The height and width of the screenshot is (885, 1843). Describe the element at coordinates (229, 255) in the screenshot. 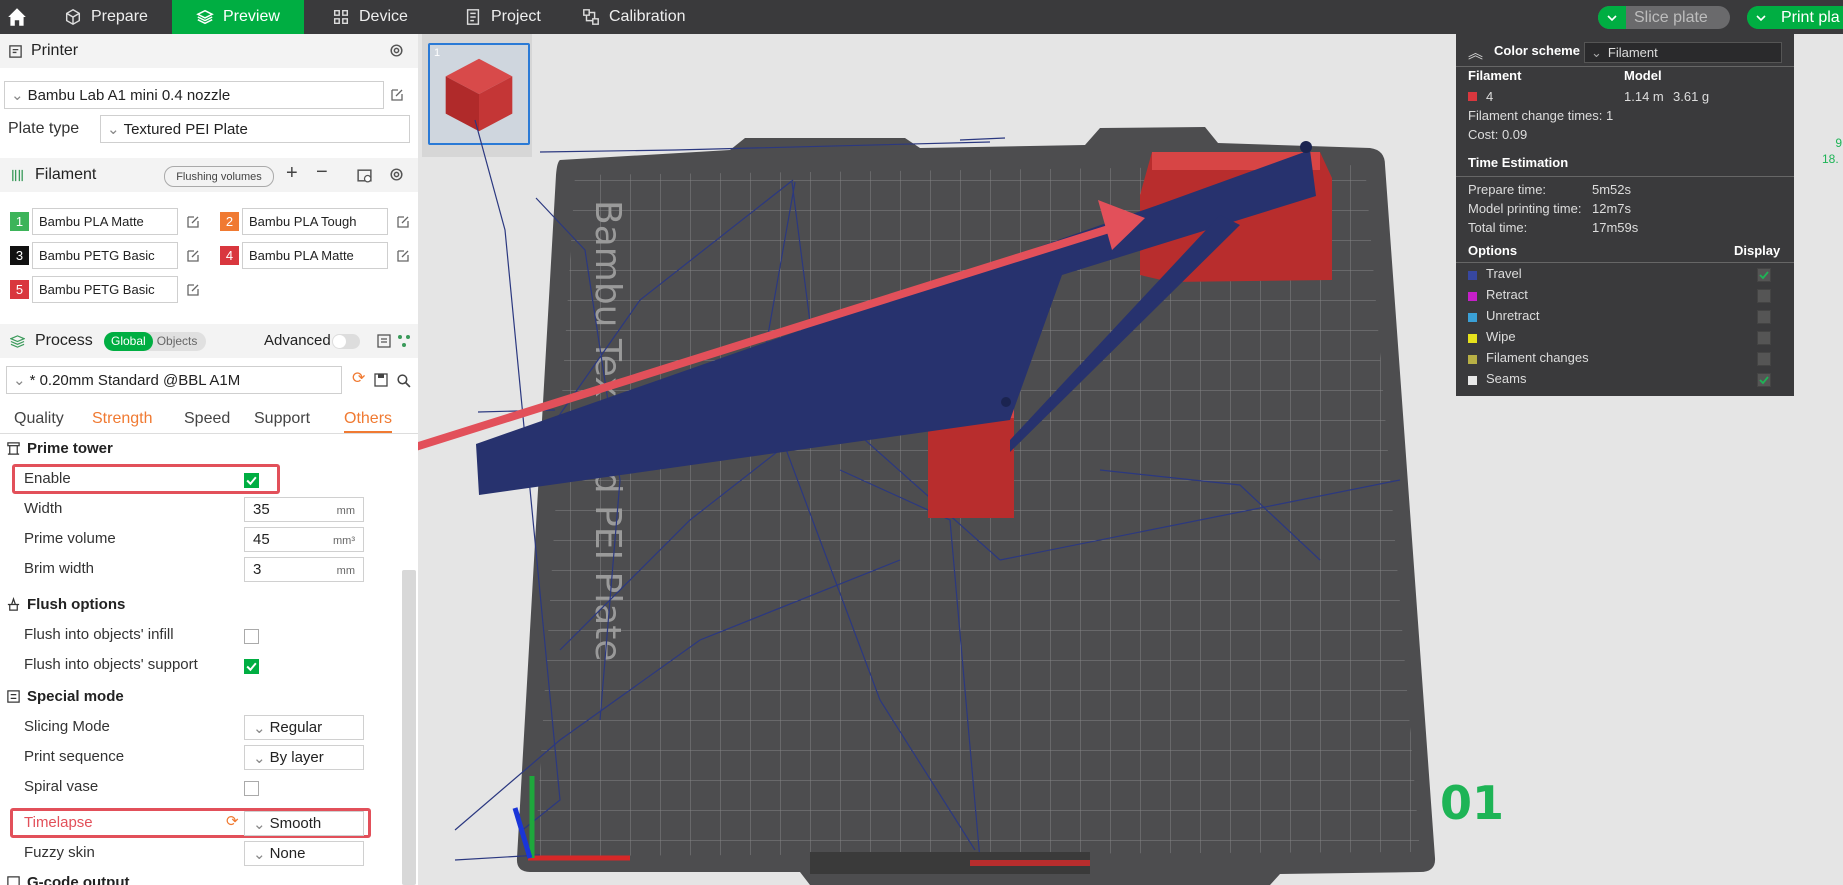

I see `filament-color-swatch: 4` at that location.